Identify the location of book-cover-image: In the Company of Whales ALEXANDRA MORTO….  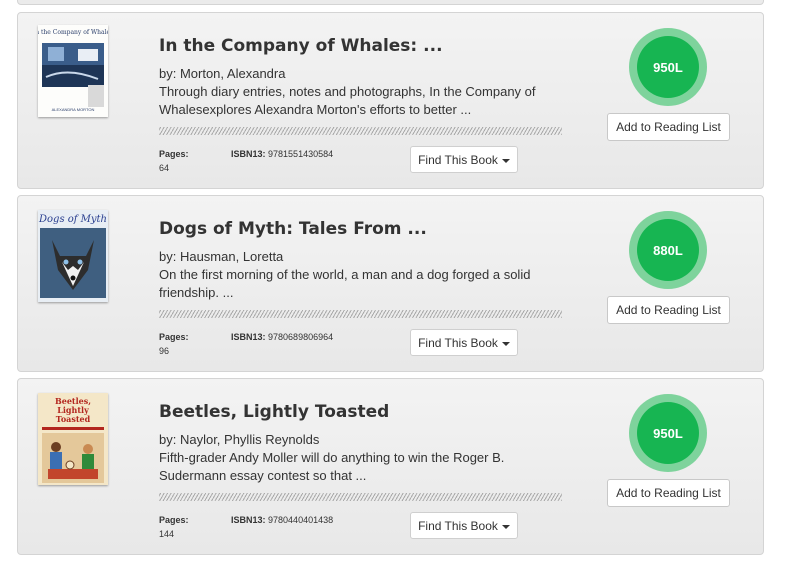
(73, 71).